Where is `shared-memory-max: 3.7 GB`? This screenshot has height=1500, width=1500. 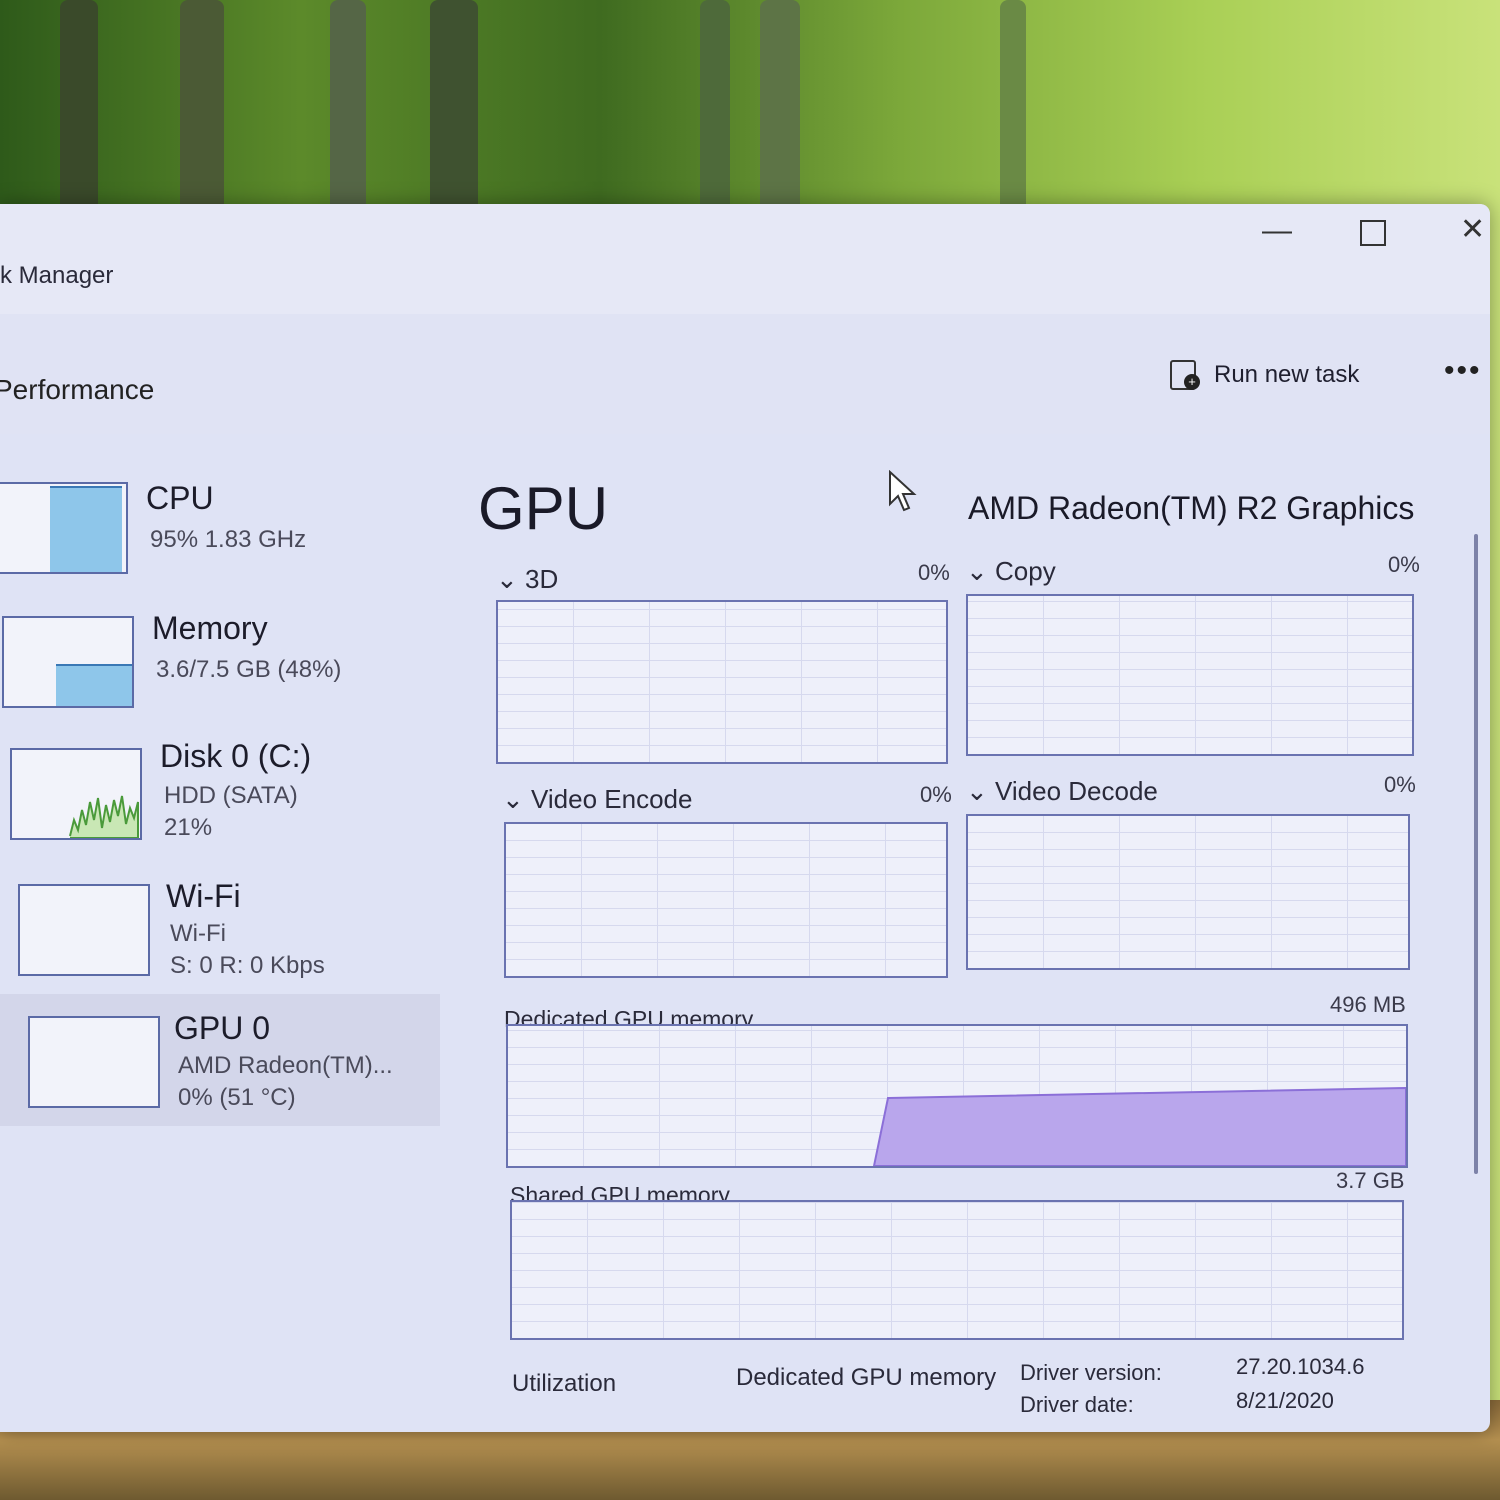
shared-memory-max: 3.7 GB is located at coordinates (1370, 1180).